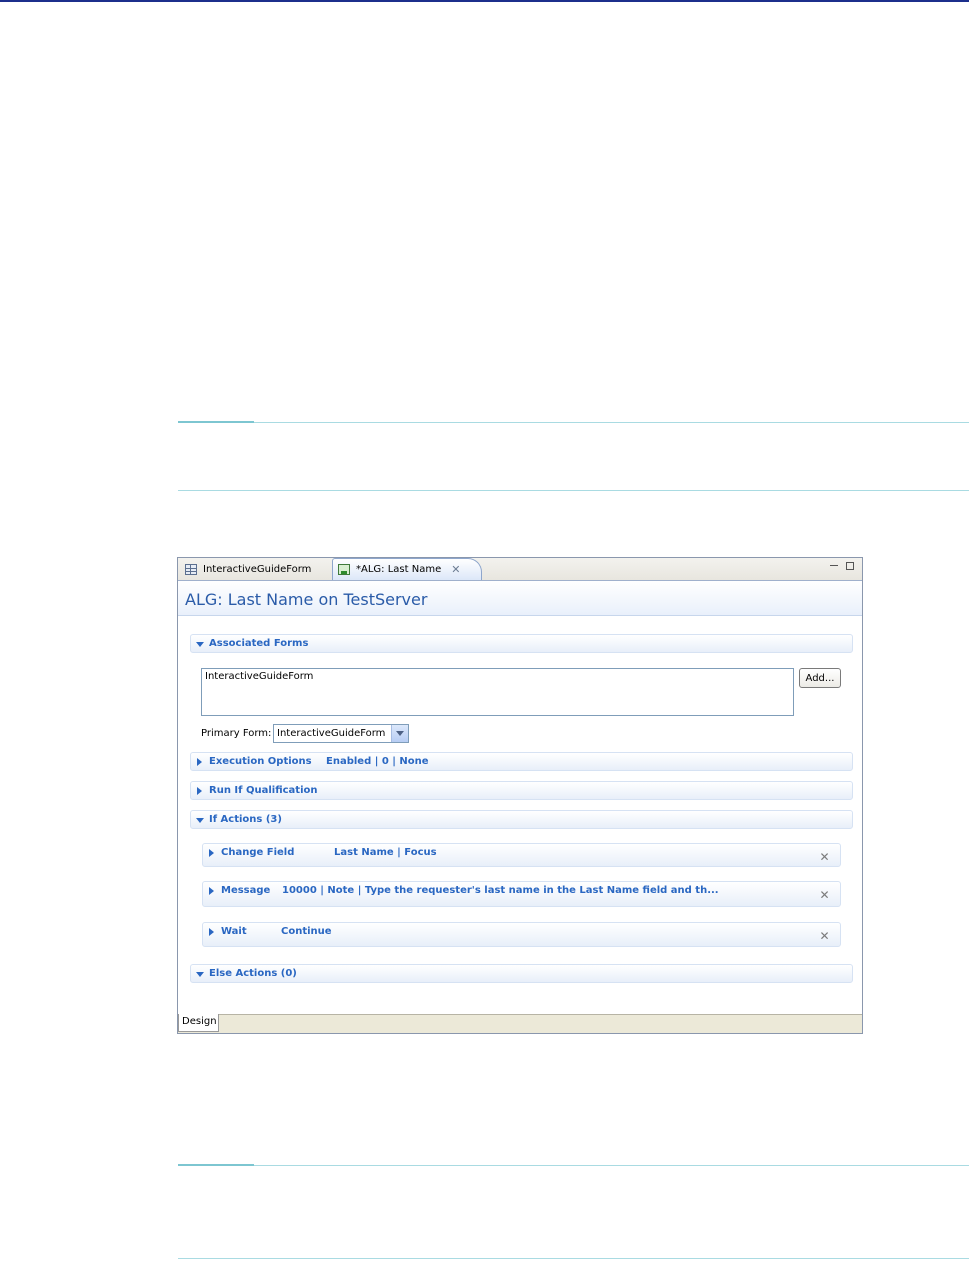 This screenshot has height=1267, width=969. I want to click on associated-forms-list: InteractiveGuideForm, so click(497, 692).